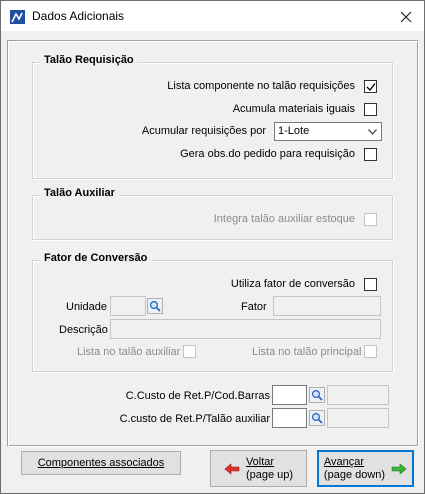 The height and width of the screenshot is (494, 425). What do you see at coordinates (203, 131) in the screenshot?
I see `acumular-por-label: Acumular requisições por` at bounding box center [203, 131].